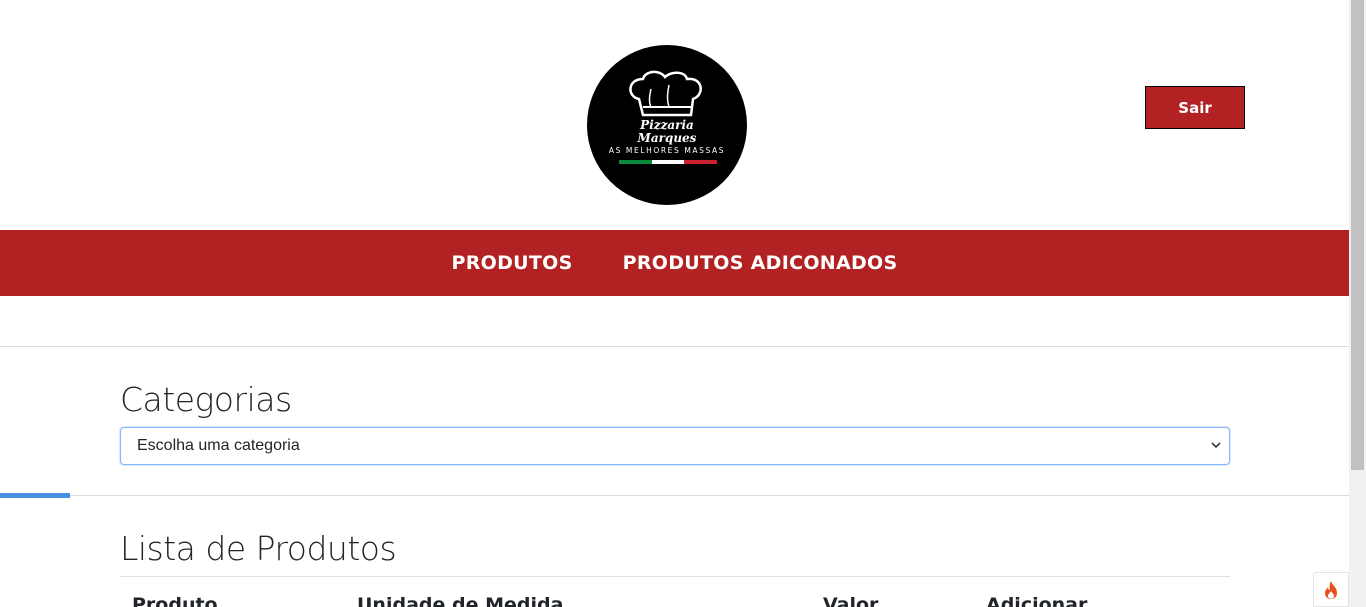 Image resolution: width=1366 pixels, height=607 pixels. I want to click on products-title: Lista de Produtos, so click(258, 548).